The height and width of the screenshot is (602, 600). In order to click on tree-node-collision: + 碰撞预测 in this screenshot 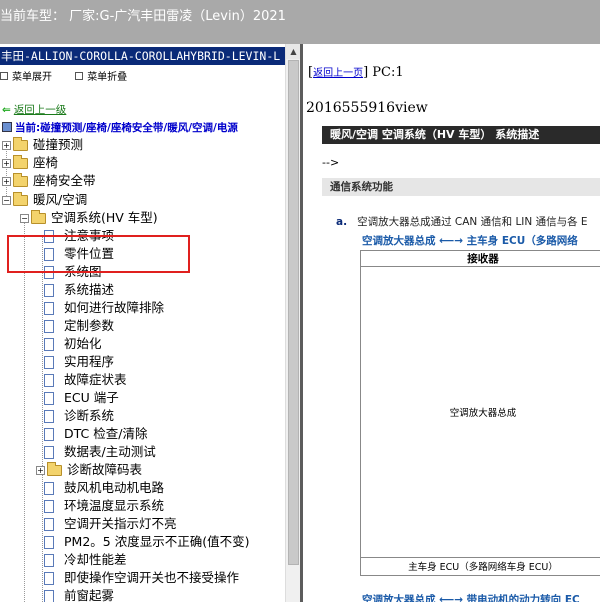, I will do `click(42, 145)`.